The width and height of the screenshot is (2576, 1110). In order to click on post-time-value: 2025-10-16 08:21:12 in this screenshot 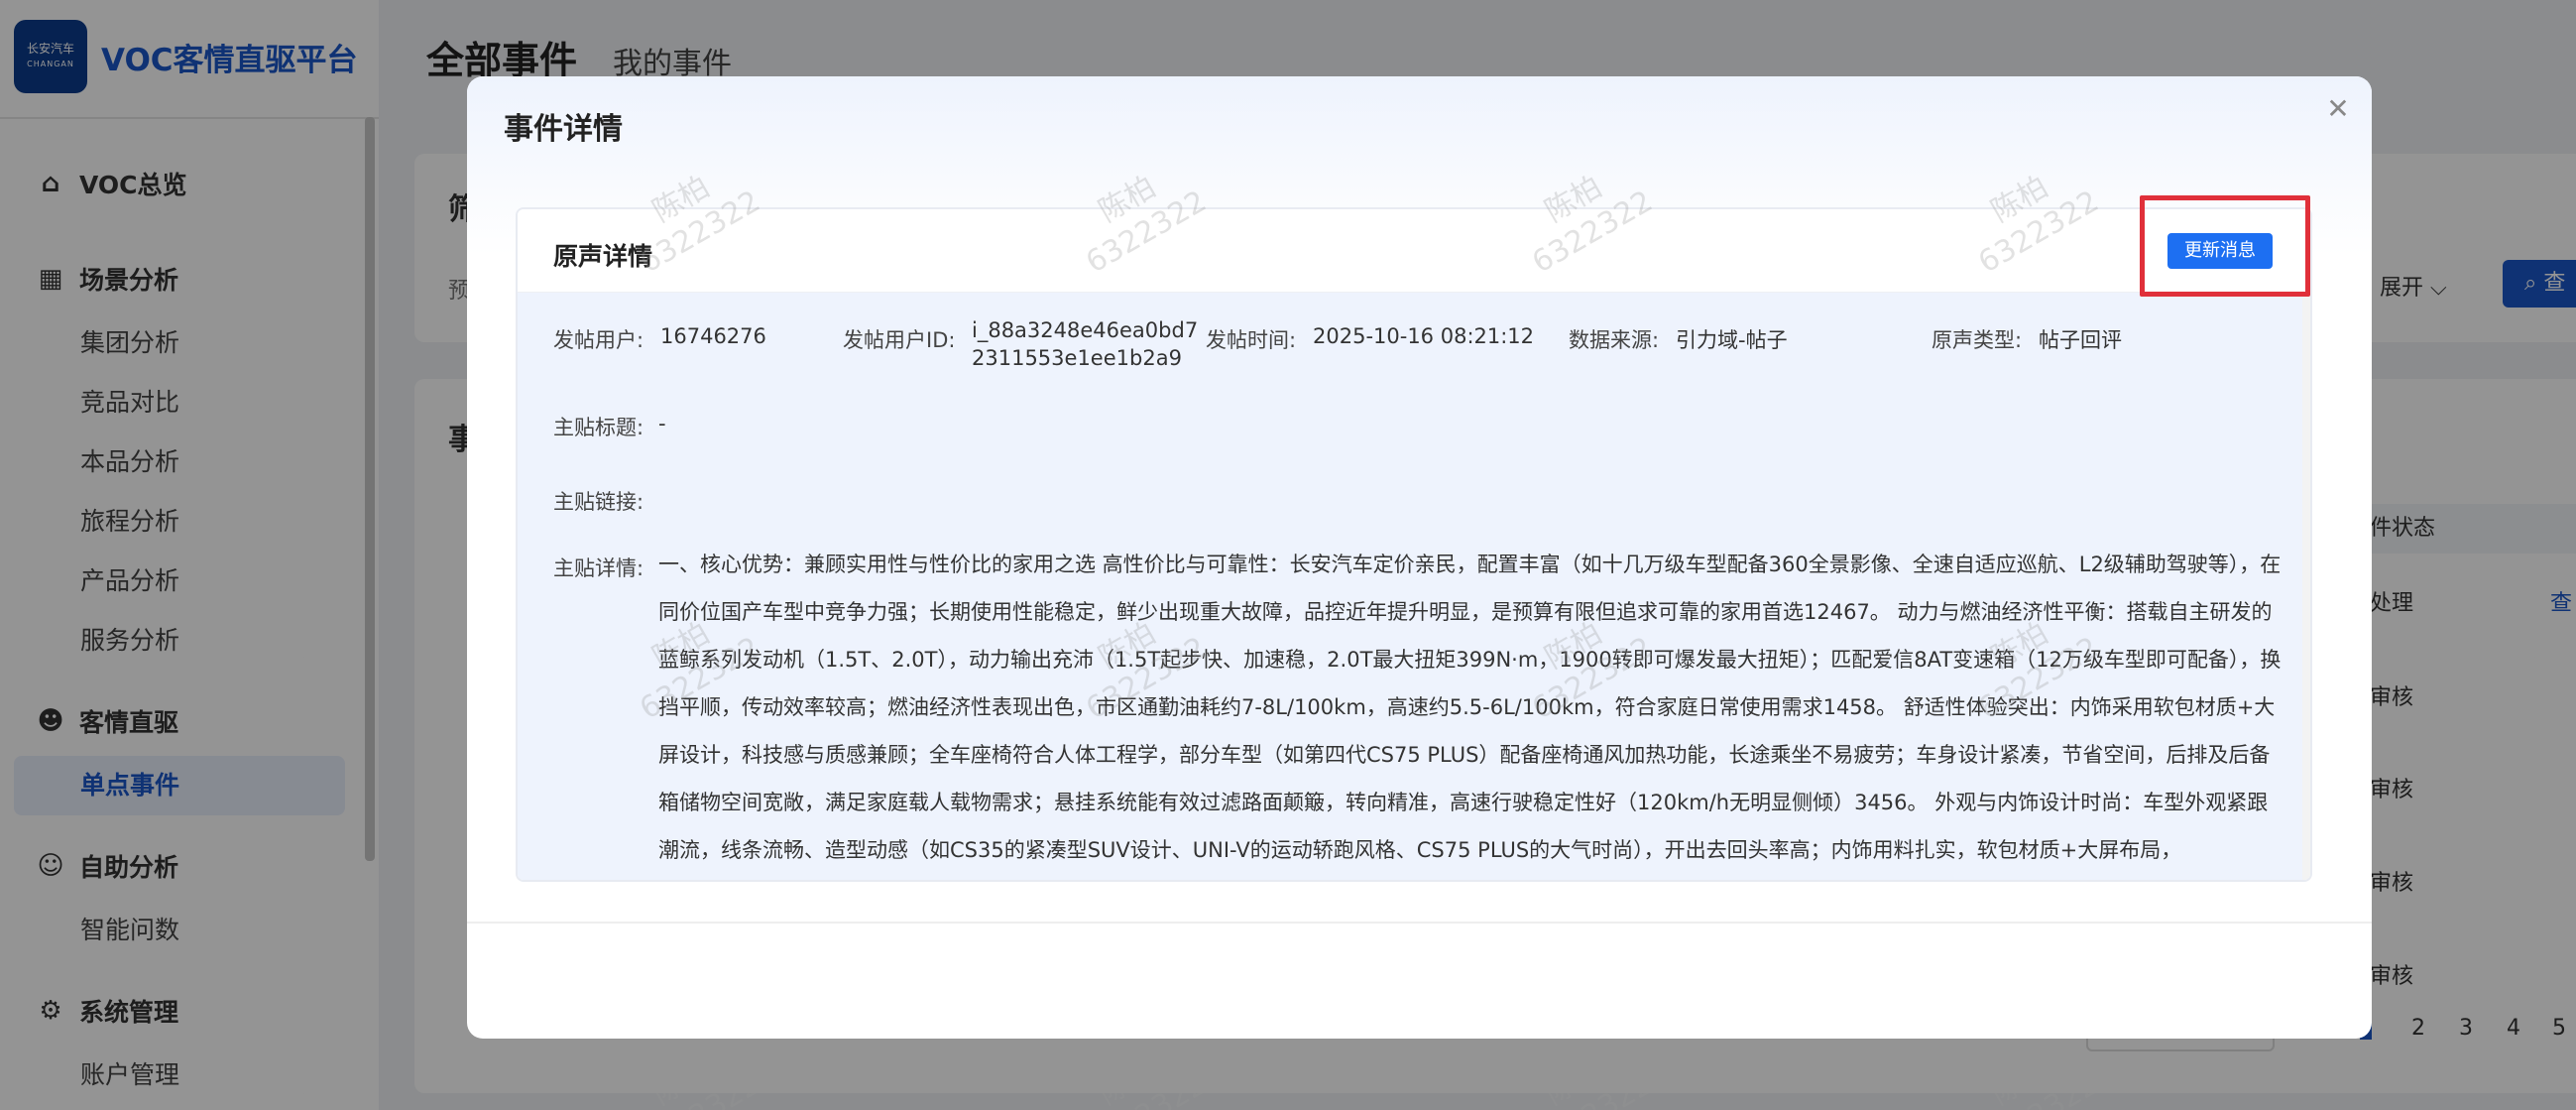, I will do `click(1424, 336)`.